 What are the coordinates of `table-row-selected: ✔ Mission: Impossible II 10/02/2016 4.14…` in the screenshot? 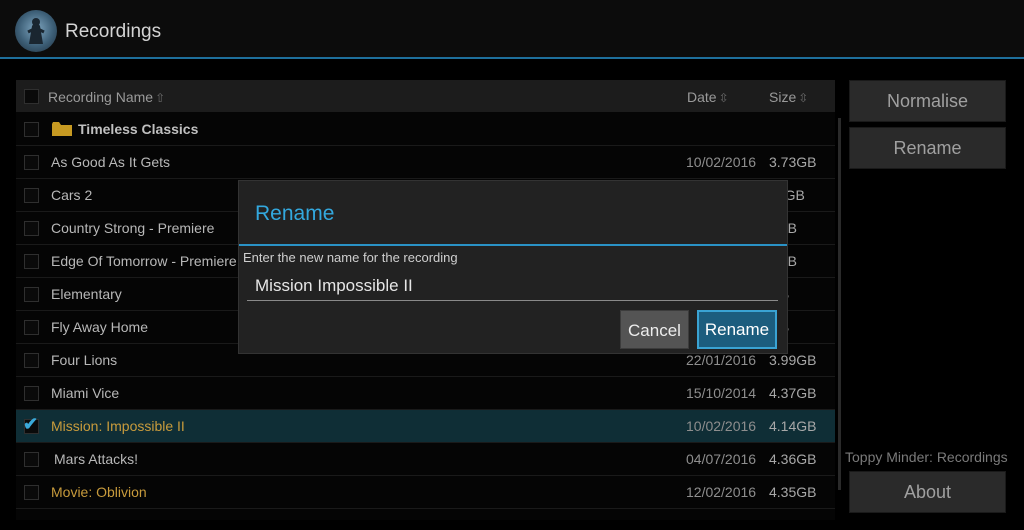 It's located at (425, 426).